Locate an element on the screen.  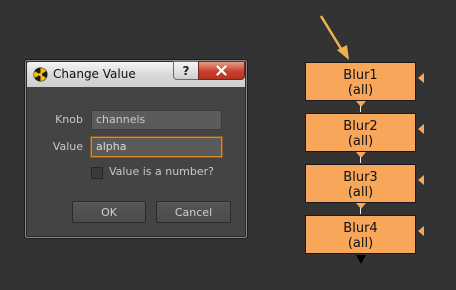
ok-button: OK is located at coordinates (109, 212).